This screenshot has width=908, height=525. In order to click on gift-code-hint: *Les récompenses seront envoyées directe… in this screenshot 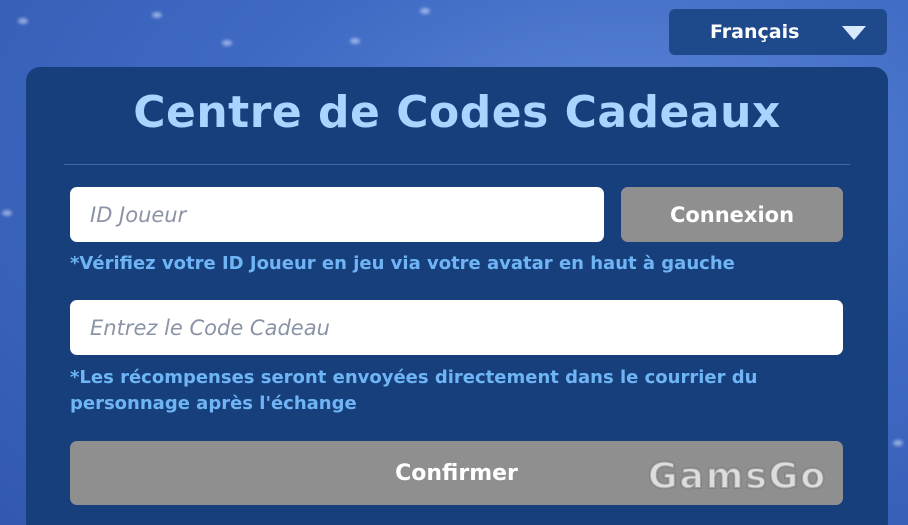, I will do `click(414, 390)`.